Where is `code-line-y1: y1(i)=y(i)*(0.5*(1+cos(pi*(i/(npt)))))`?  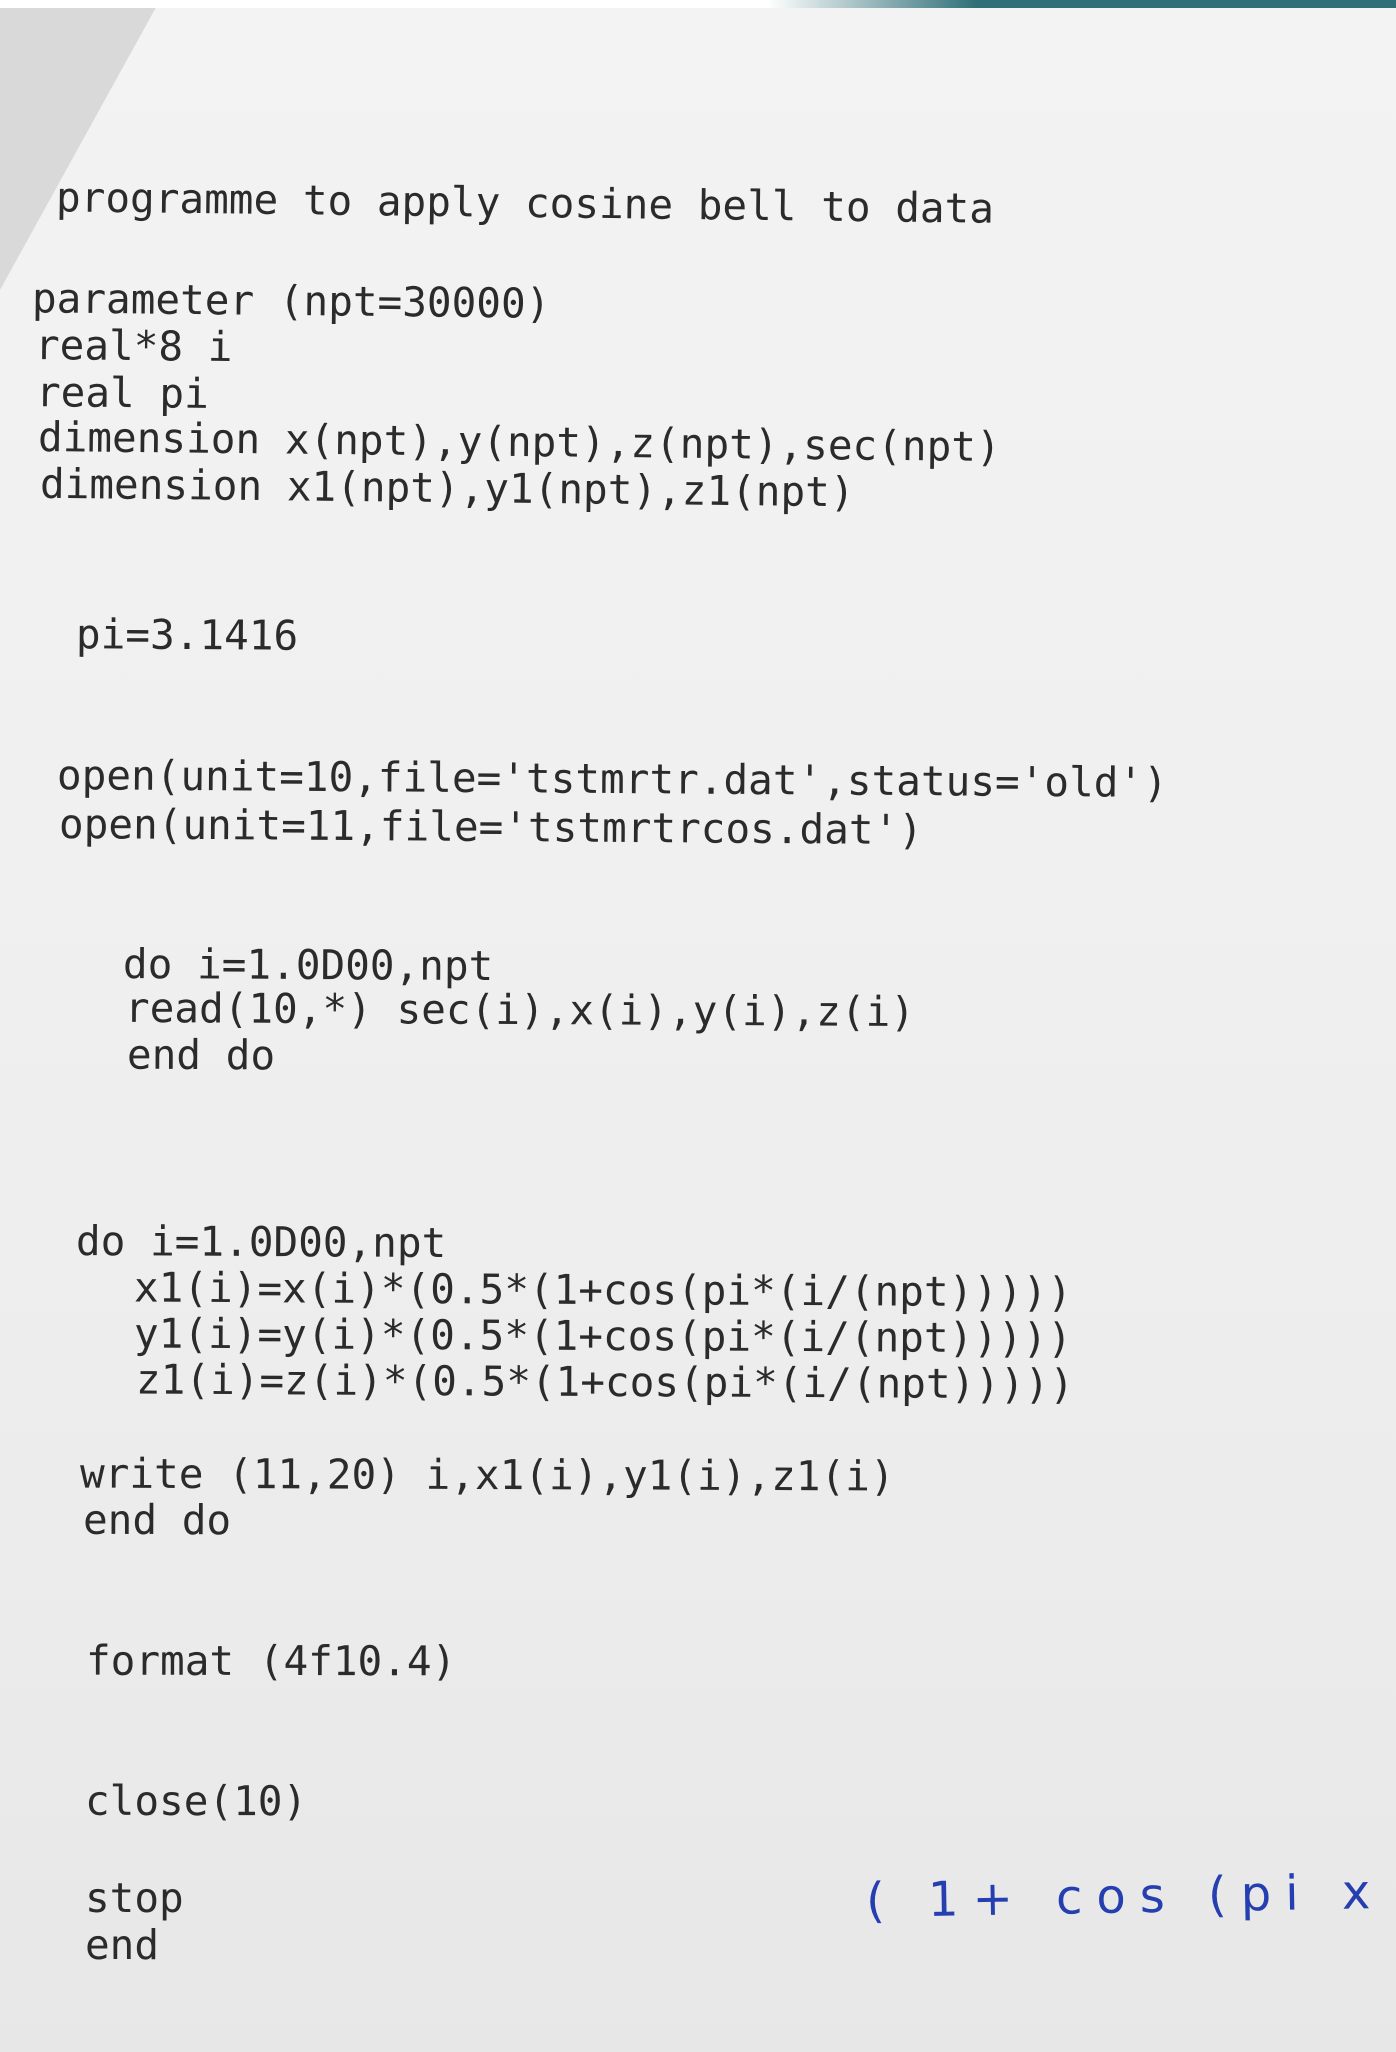
code-line-y1: y1(i)=y(i)*(0.5*(1+cos(pi*(i/(npt))))) is located at coordinates (603, 1336).